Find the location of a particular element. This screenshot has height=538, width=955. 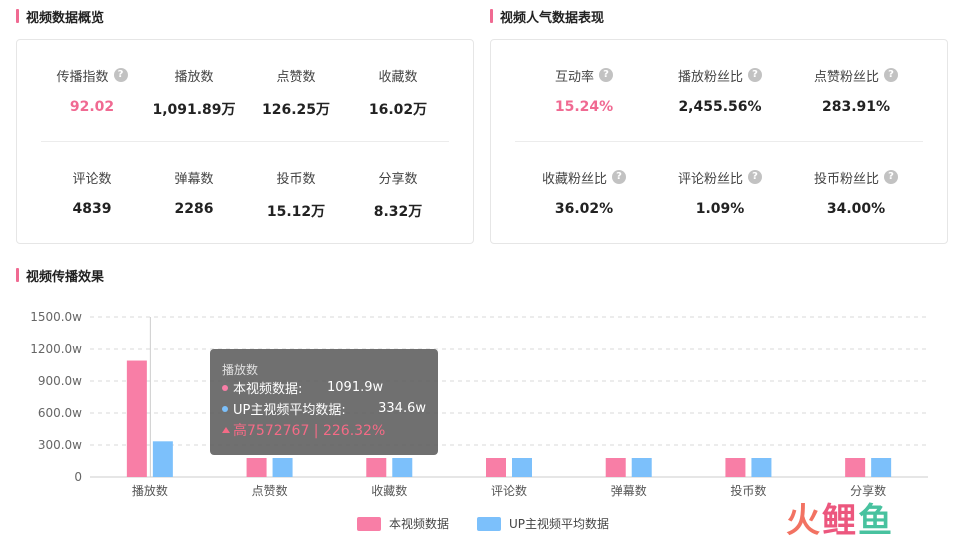

watermark-char: 火 is located at coordinates (804, 519).